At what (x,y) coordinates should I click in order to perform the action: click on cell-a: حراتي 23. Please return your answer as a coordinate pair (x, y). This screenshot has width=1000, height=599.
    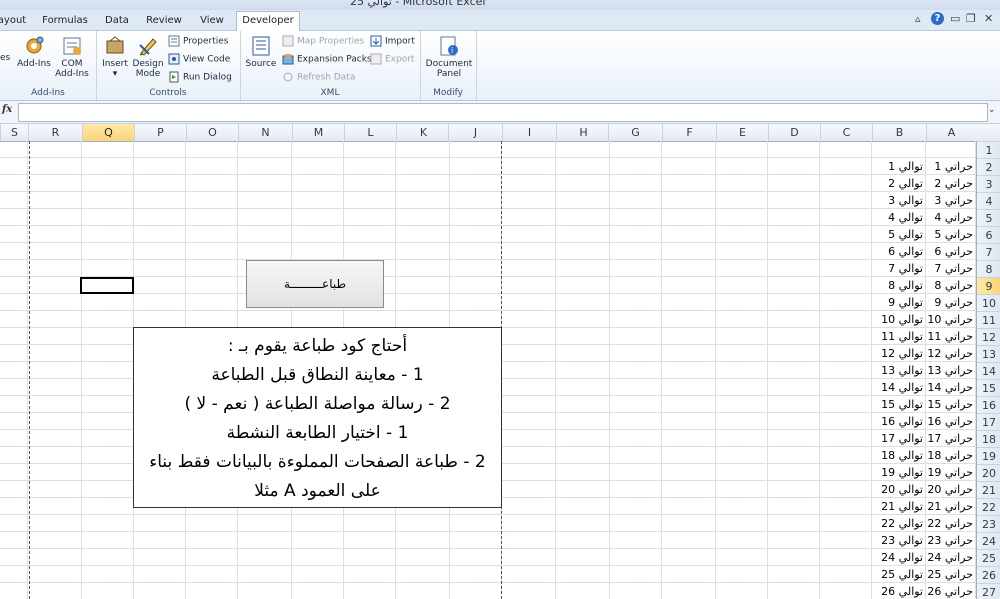
    Looking at the image, I should click on (949, 540).